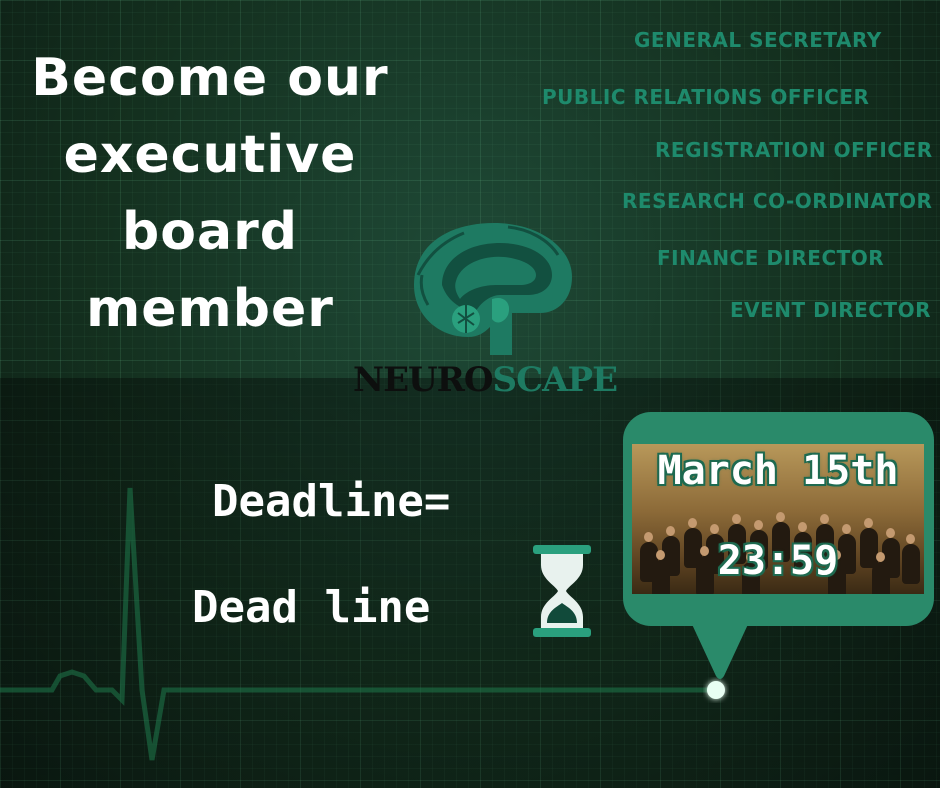 Image resolution: width=940 pixels, height=788 pixels. What do you see at coordinates (720, 649) in the screenshot?
I see `speech-bubble-tail` at bounding box center [720, 649].